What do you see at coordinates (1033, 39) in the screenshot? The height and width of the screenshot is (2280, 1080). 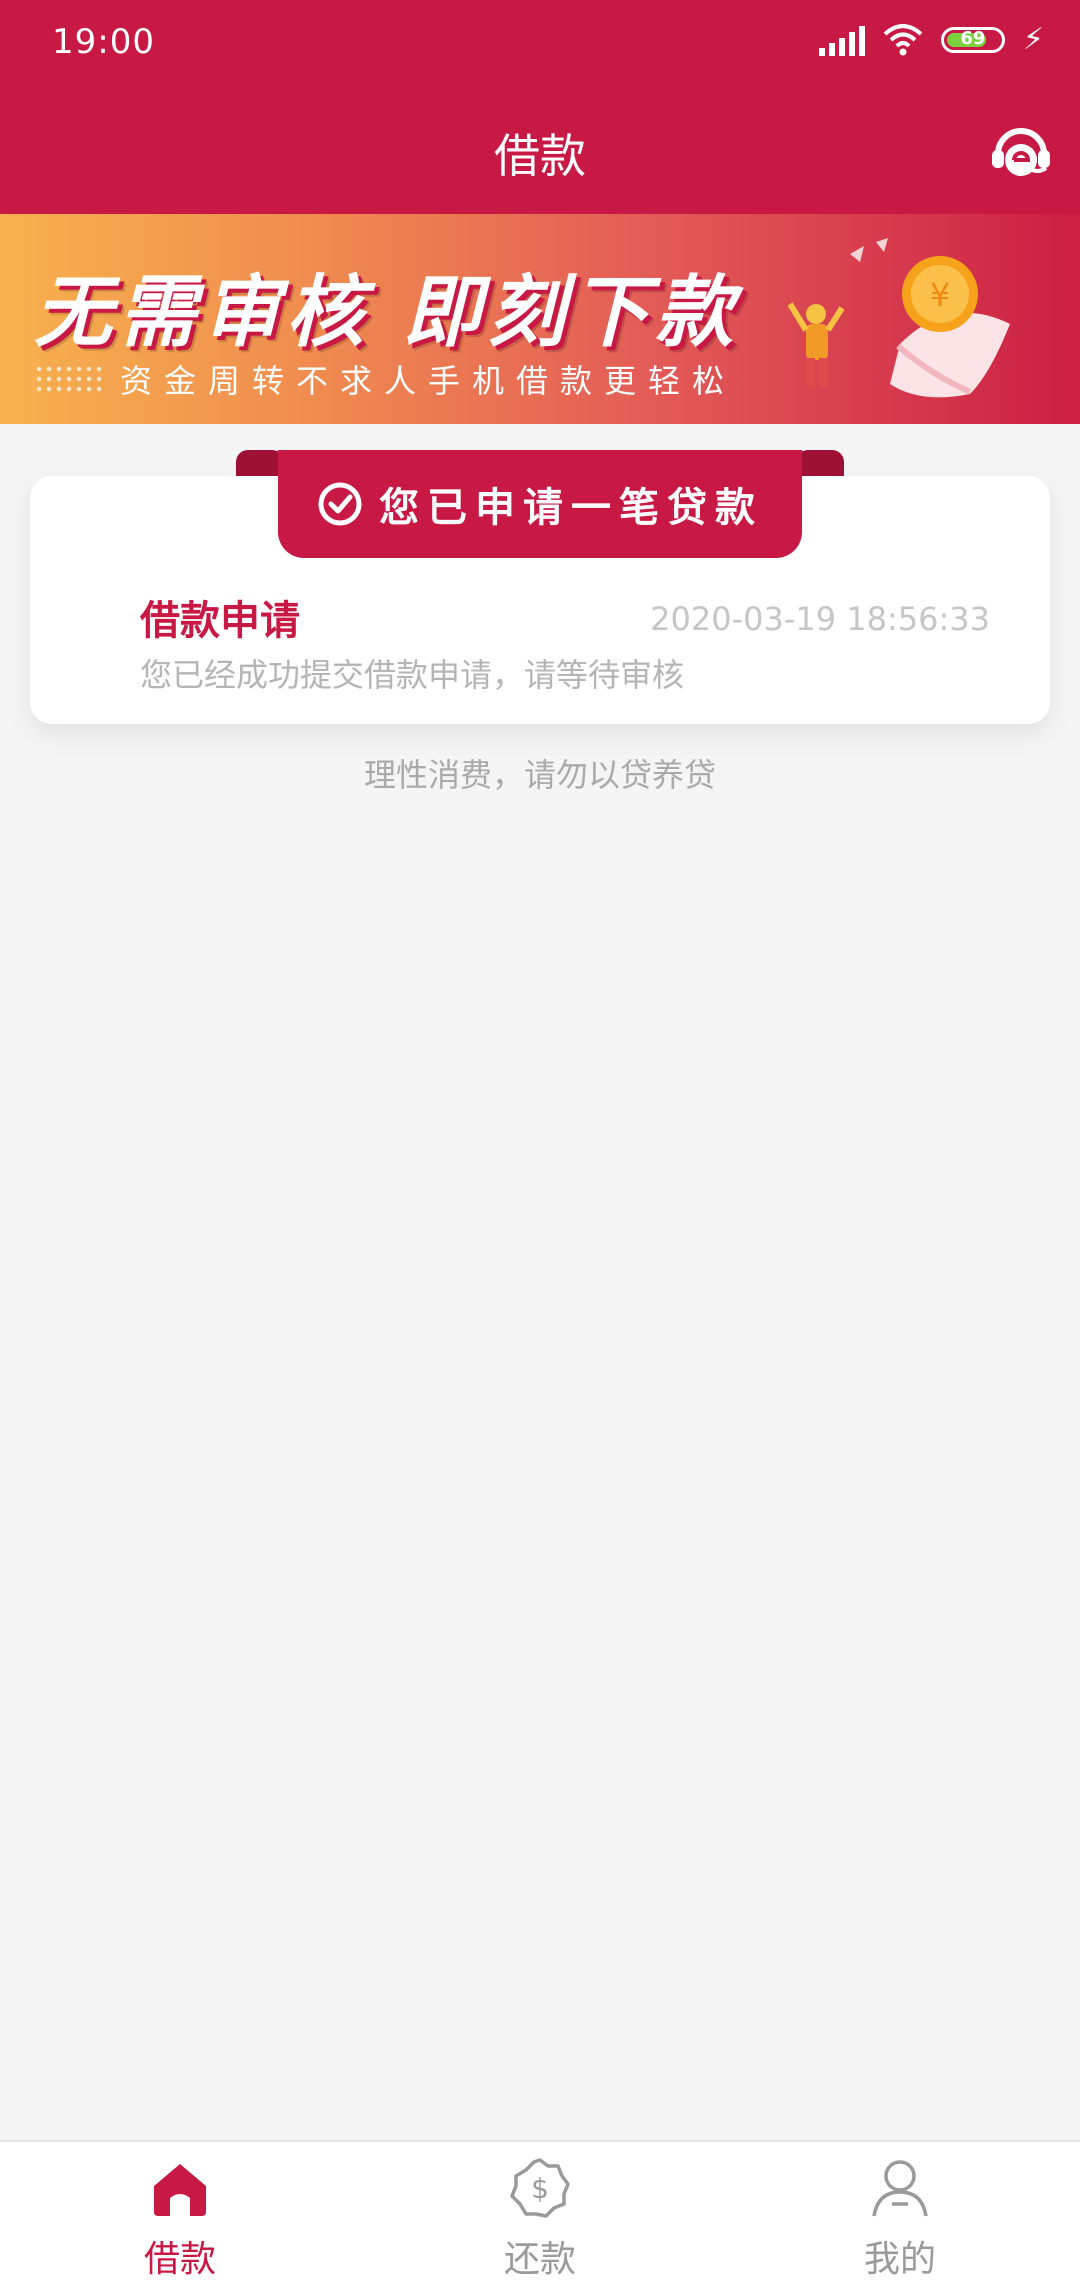 I see `charging-icon: ⚡` at bounding box center [1033, 39].